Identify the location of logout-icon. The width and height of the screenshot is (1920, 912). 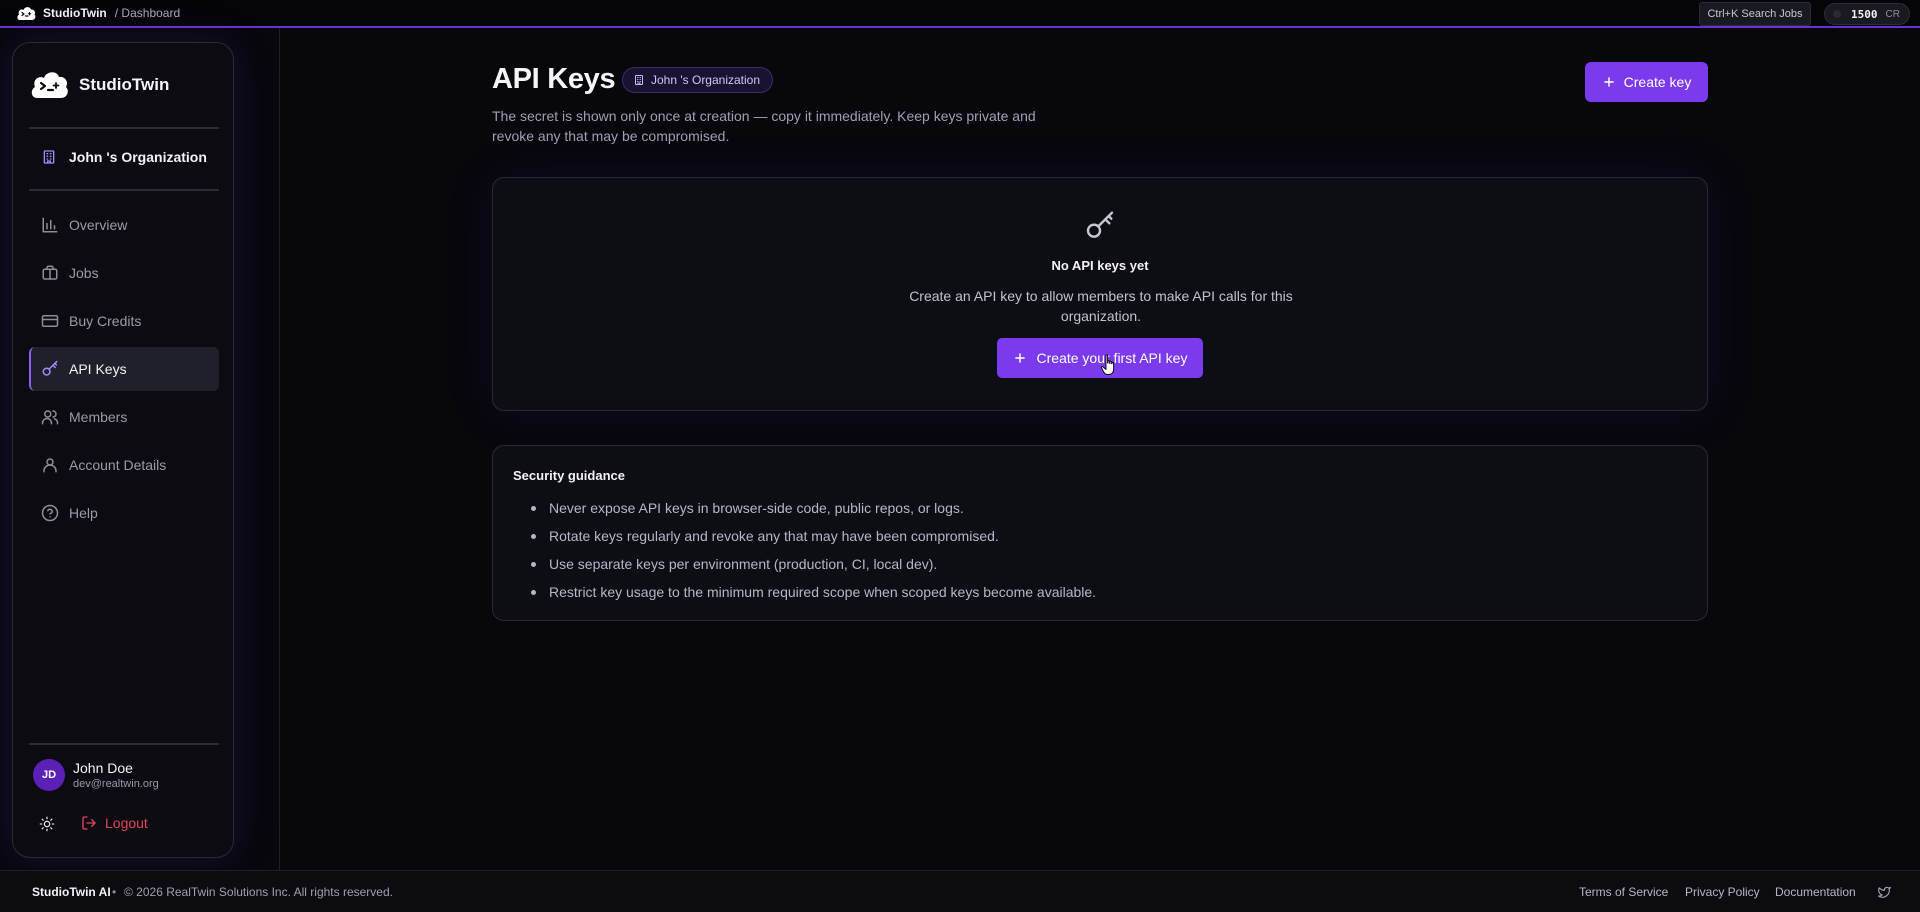
(89, 823).